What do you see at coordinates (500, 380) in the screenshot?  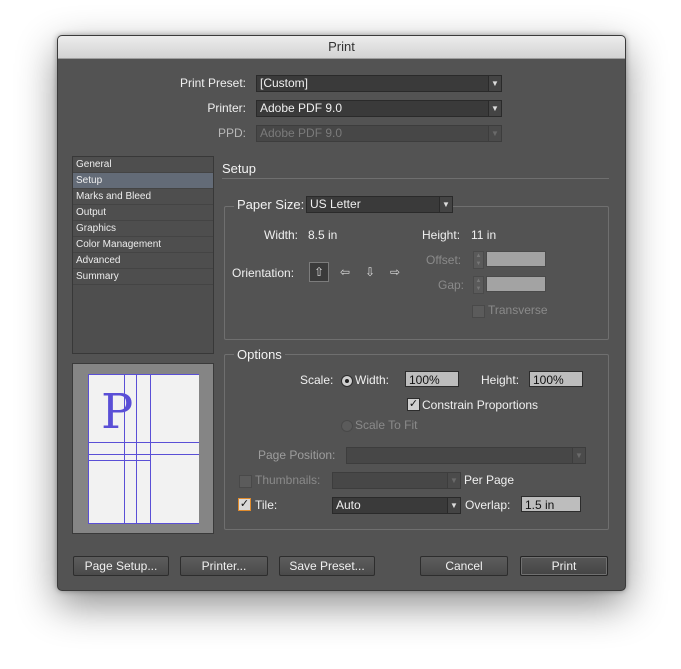 I see `scale-height-label: Height:` at bounding box center [500, 380].